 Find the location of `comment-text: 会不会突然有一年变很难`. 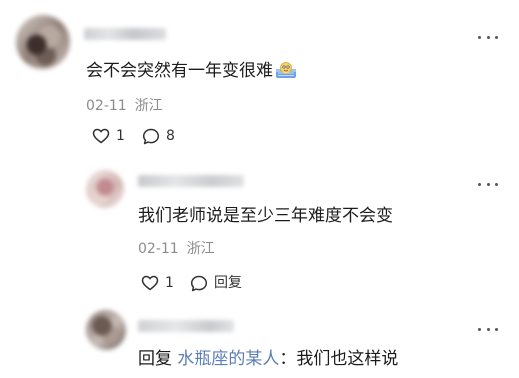

comment-text: 会不会突然有一年变很难 is located at coordinates (191, 71).